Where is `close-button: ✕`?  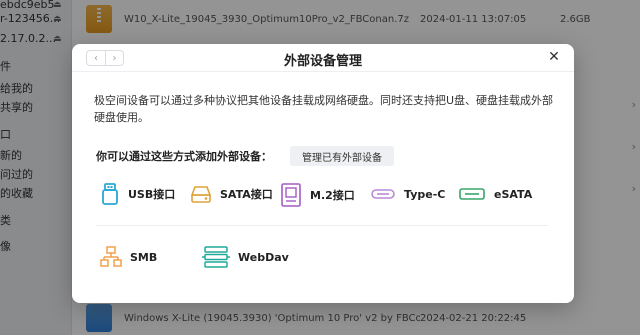
close-button: ✕ is located at coordinates (554, 57).